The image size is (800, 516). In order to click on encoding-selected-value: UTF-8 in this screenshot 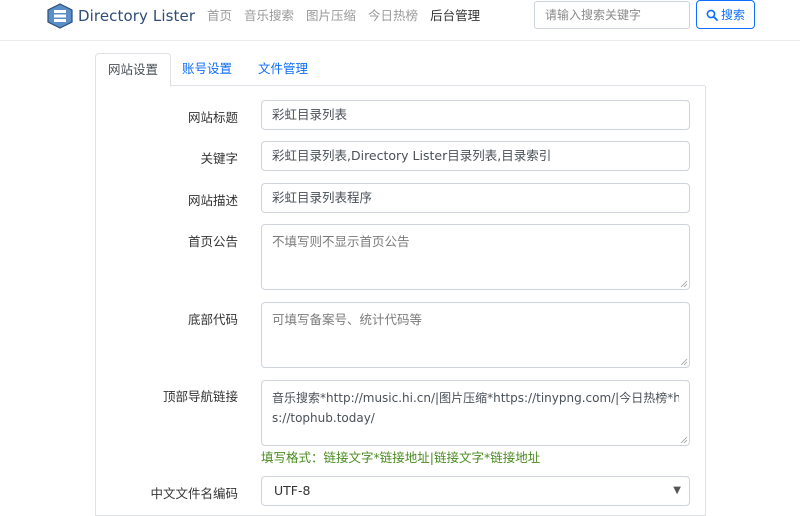, I will do `click(292, 490)`.